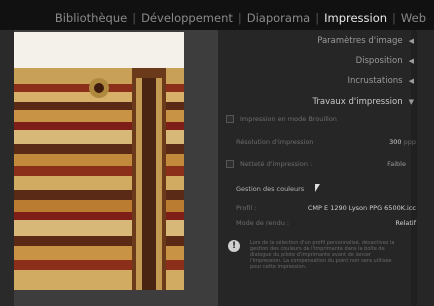 This screenshot has height=306, width=434. I want to click on color-management-section: Gestion des couleurs, so click(316, 182).